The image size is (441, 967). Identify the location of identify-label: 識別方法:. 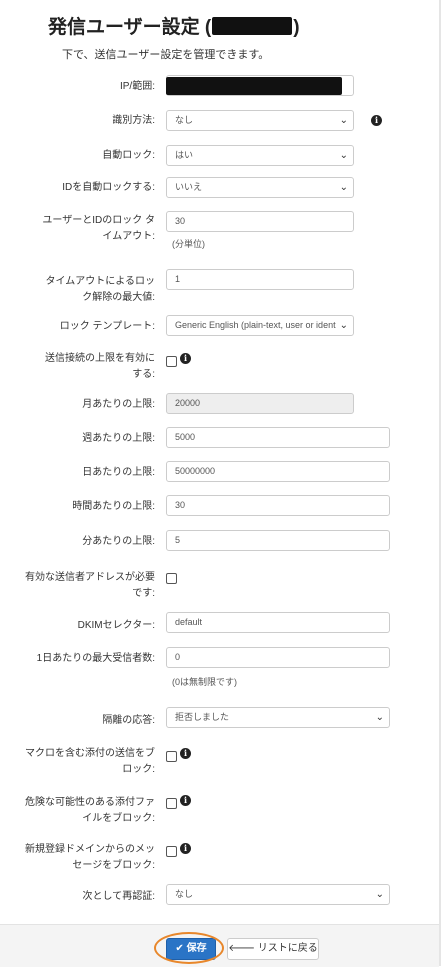
(133, 120).